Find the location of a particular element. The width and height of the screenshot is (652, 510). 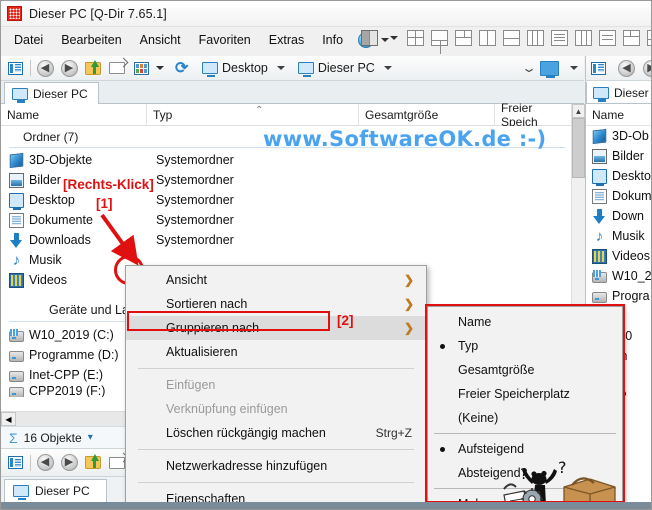

item-name: Desktop is located at coordinates (52, 200).